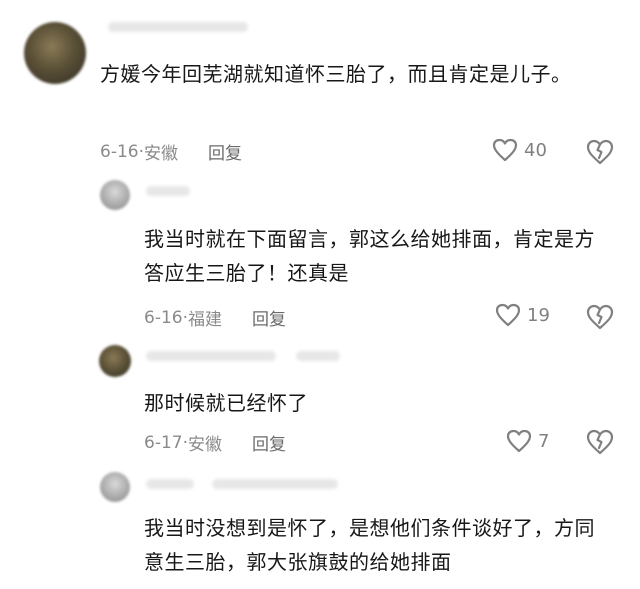 The height and width of the screenshot is (589, 640). What do you see at coordinates (522, 315) in the screenshot?
I see `like-button: 19` at bounding box center [522, 315].